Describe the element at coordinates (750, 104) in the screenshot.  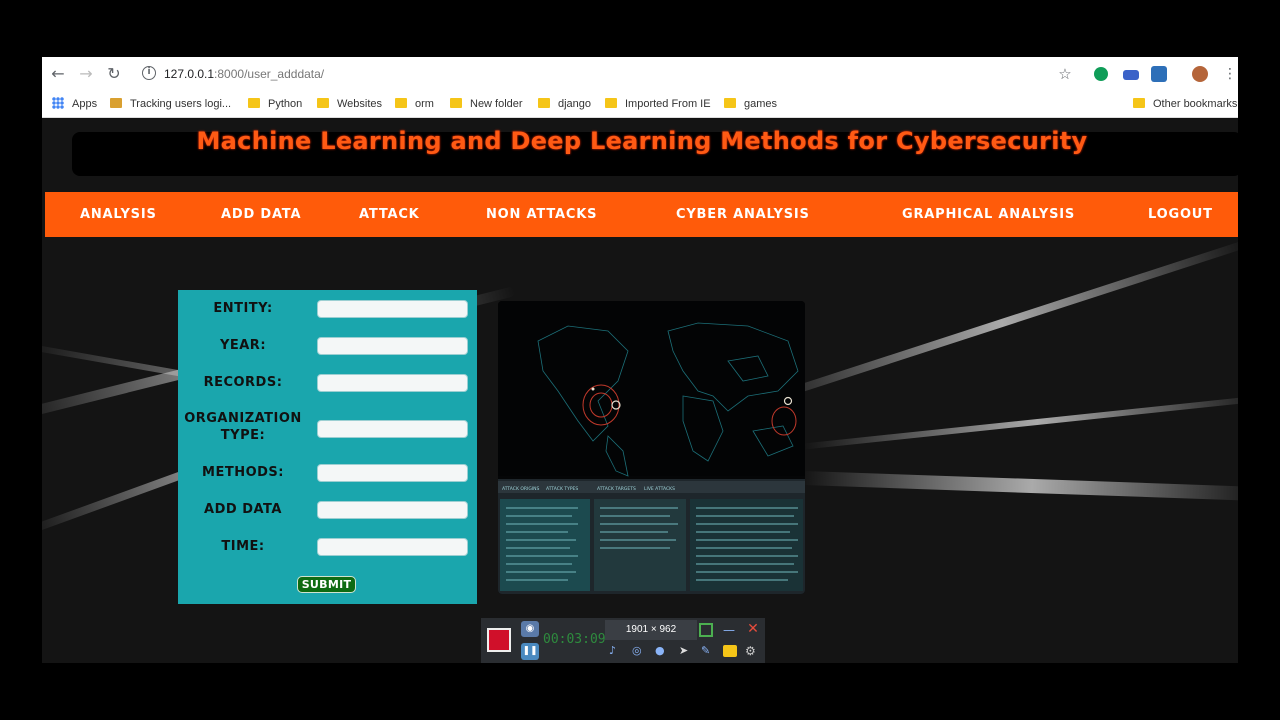
I see `bookmark-games: games` at that location.